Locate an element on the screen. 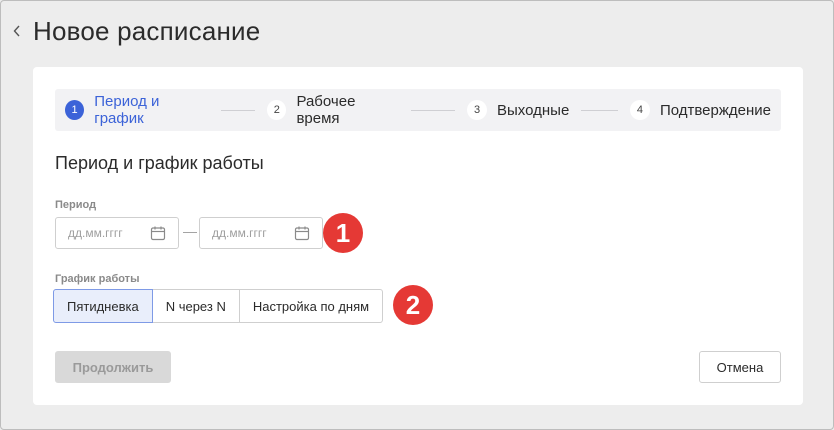 This screenshot has width=834, height=430. step-label: Подтверждение is located at coordinates (715, 110).